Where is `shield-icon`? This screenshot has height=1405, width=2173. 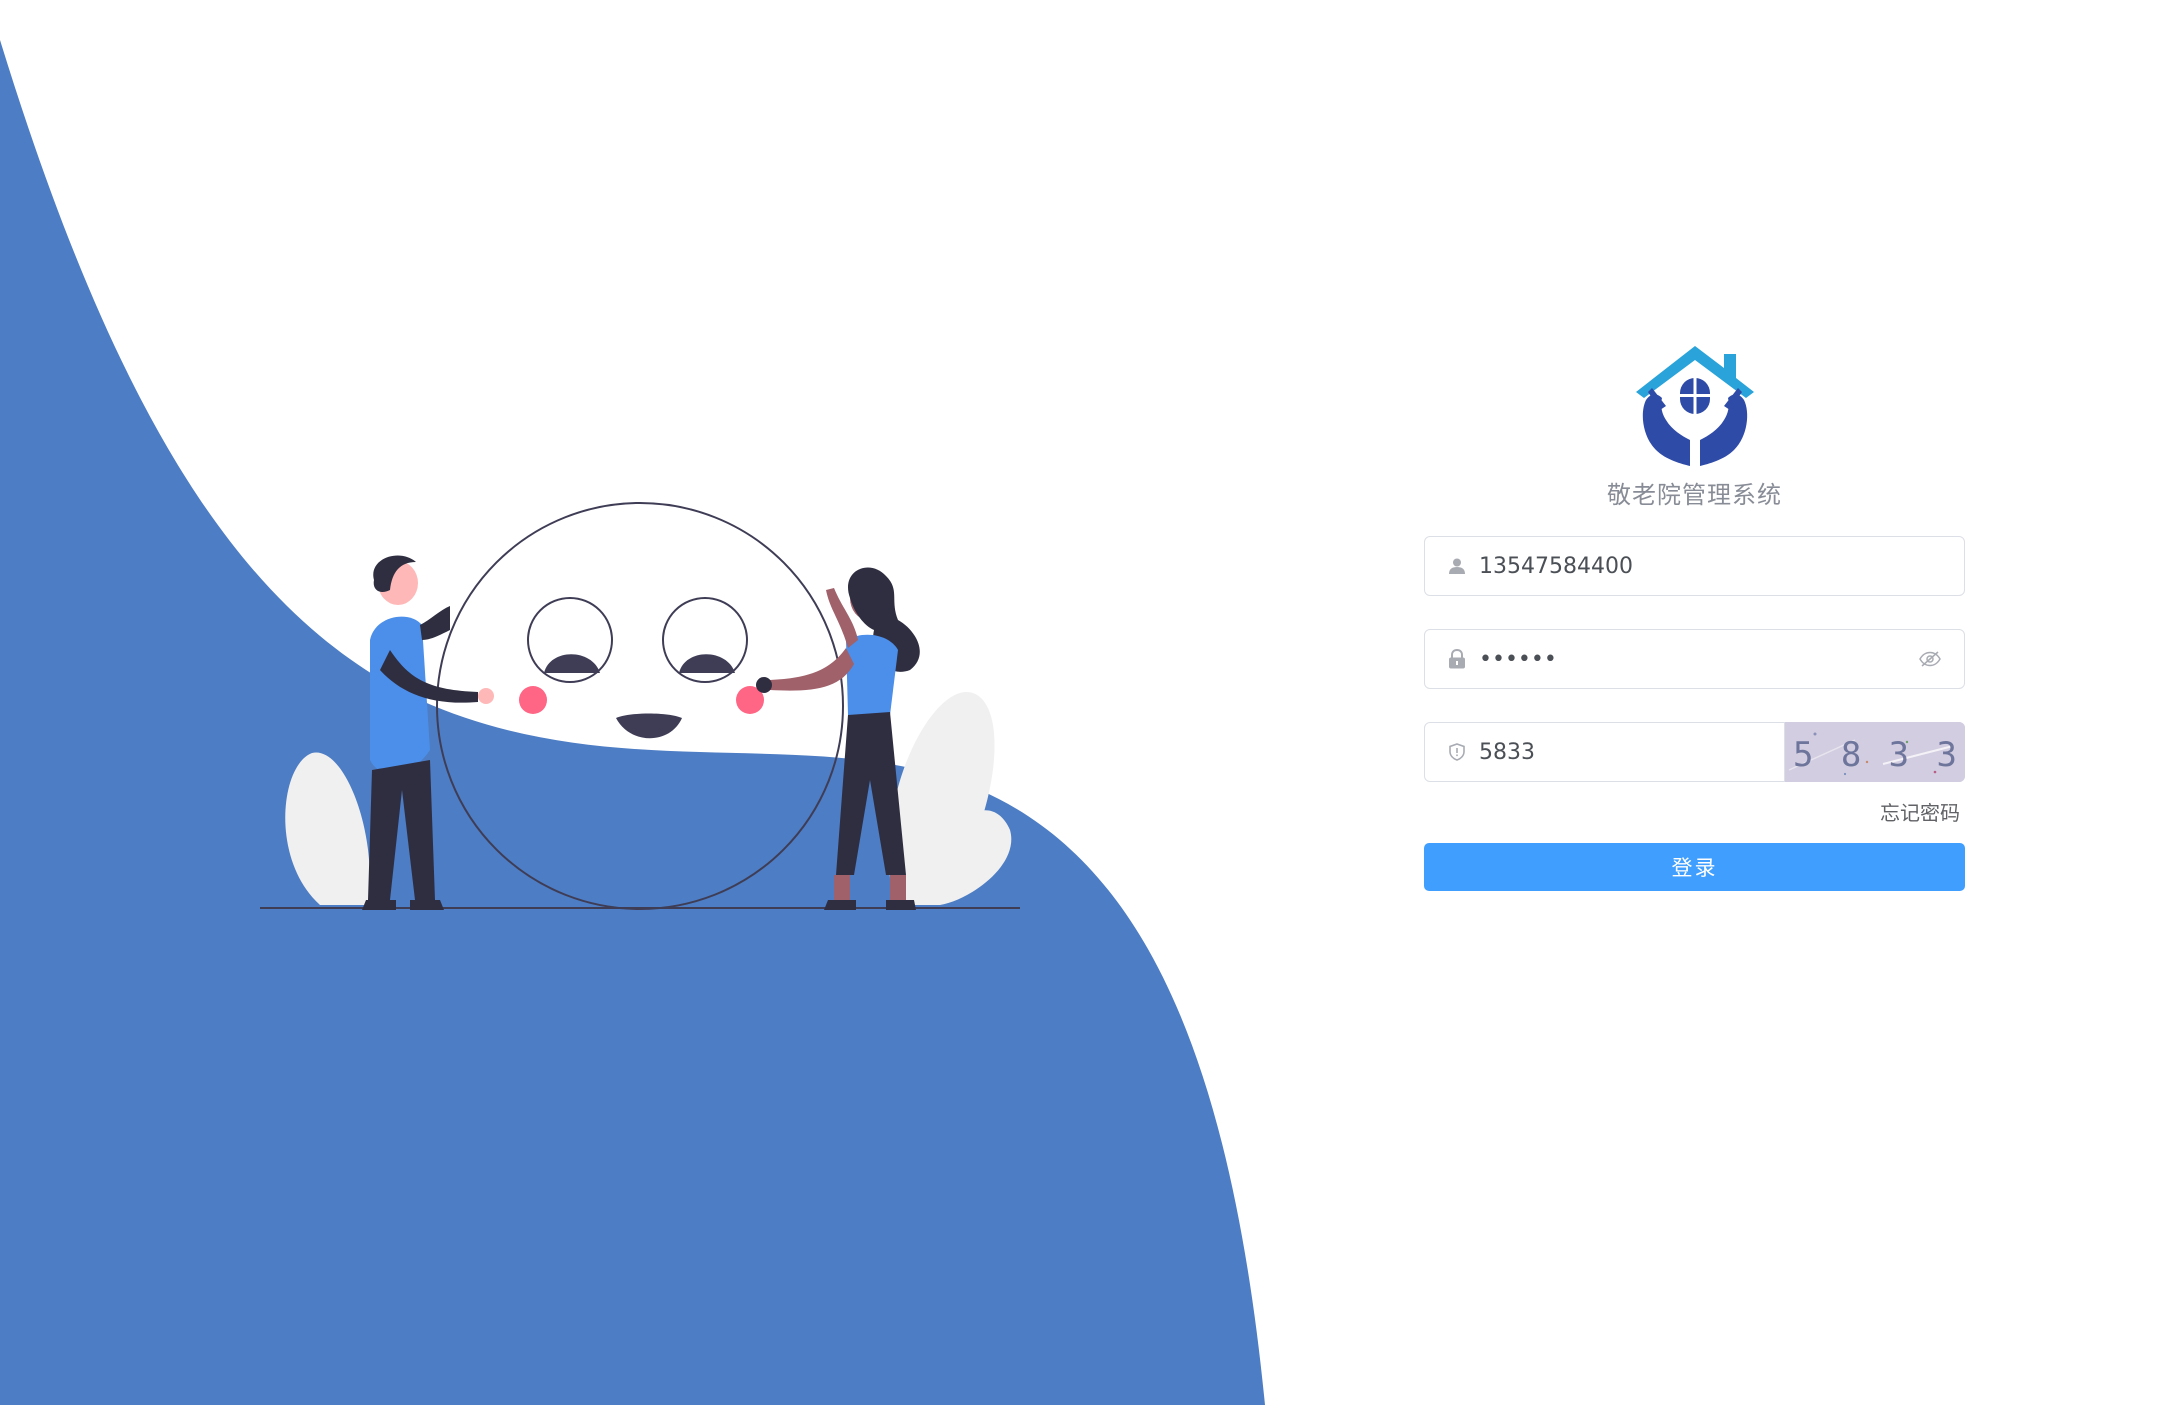
shield-icon is located at coordinates (1457, 752).